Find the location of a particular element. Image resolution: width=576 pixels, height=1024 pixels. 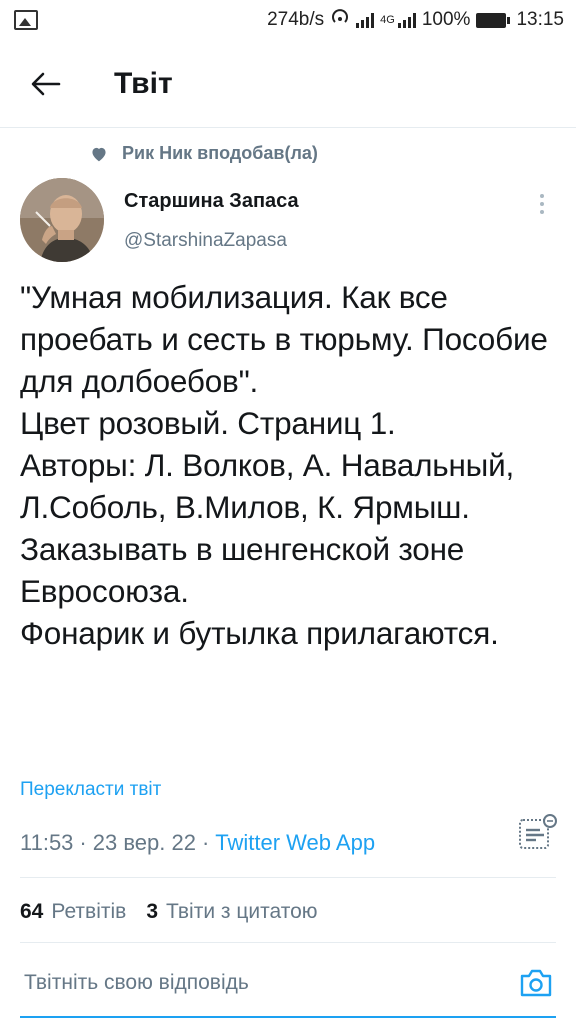

battery-percent: 100% is located at coordinates (446, 19).